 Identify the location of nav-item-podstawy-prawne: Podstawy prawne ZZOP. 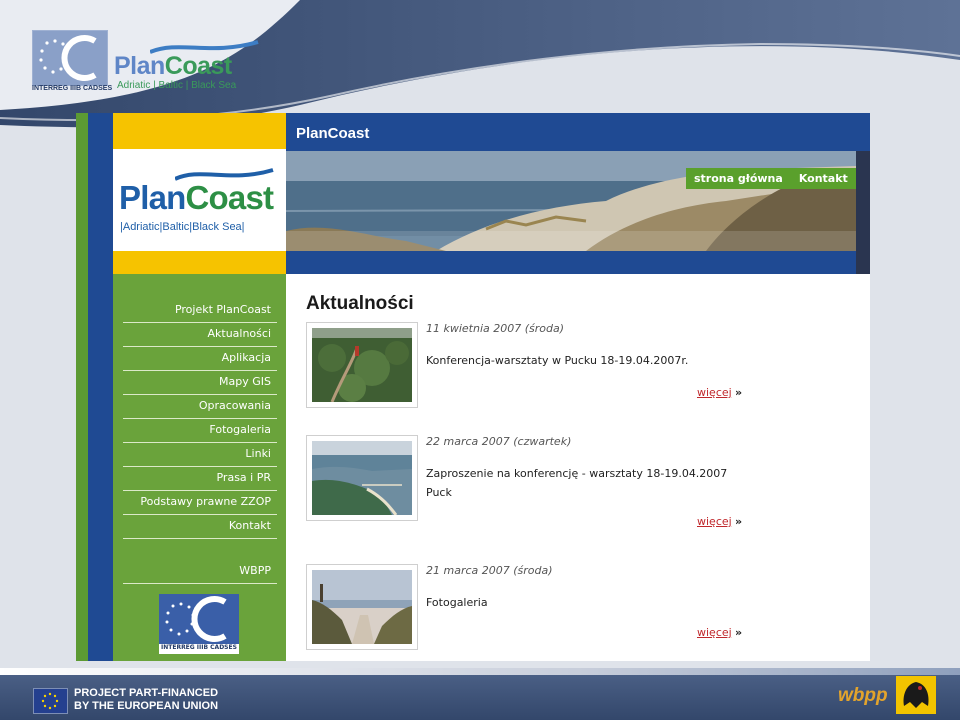
(200, 503).